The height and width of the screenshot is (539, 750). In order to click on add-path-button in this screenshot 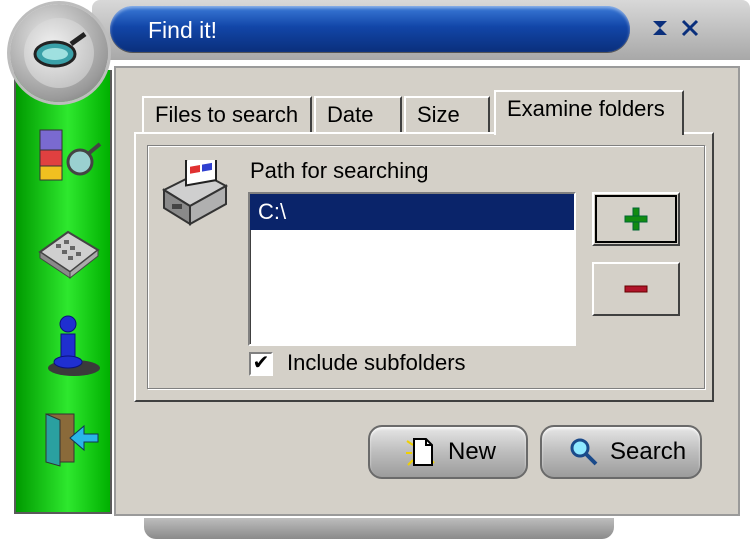, I will do `click(636, 219)`.